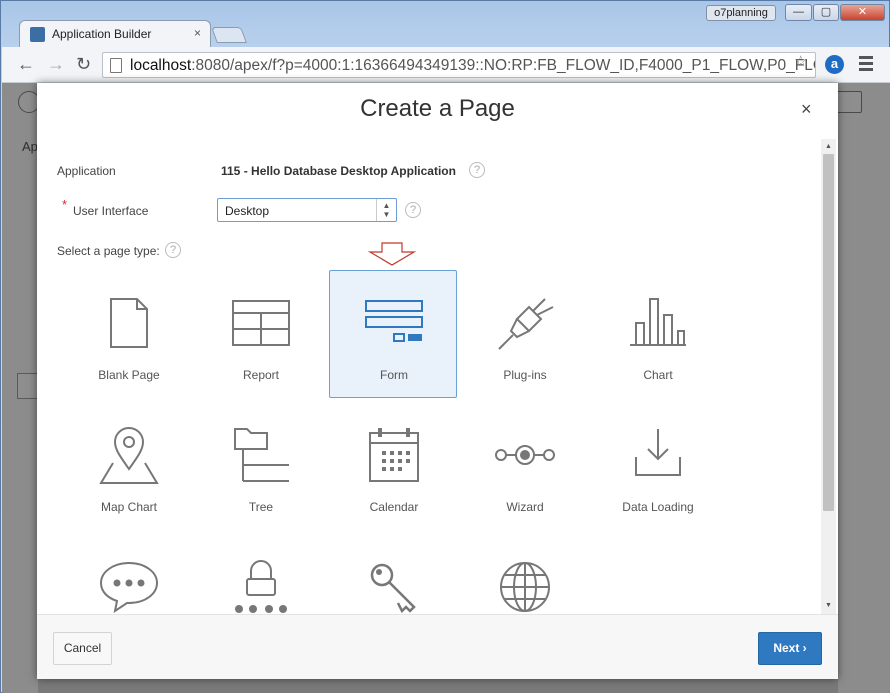 The width and height of the screenshot is (890, 693). I want to click on tile-calendar: Calendar, so click(393, 466).